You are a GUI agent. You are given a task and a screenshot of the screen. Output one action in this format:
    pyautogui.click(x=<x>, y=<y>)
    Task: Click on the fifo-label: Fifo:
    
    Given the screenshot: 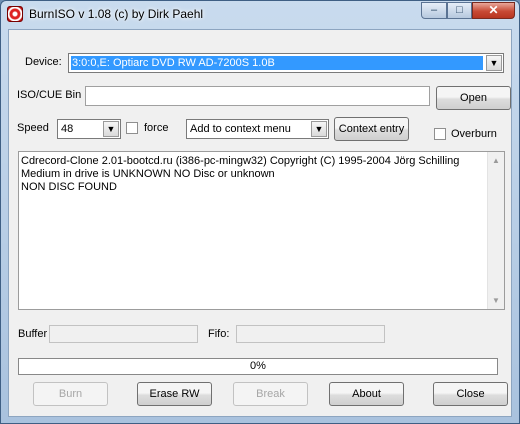 What is the action you would take?
    pyautogui.click(x=219, y=334)
    